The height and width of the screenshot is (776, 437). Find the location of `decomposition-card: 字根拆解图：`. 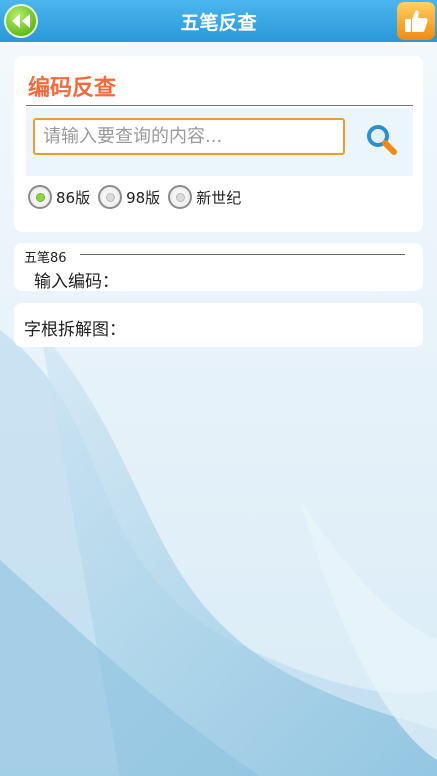

decomposition-card: 字根拆解图： is located at coordinates (218, 325).